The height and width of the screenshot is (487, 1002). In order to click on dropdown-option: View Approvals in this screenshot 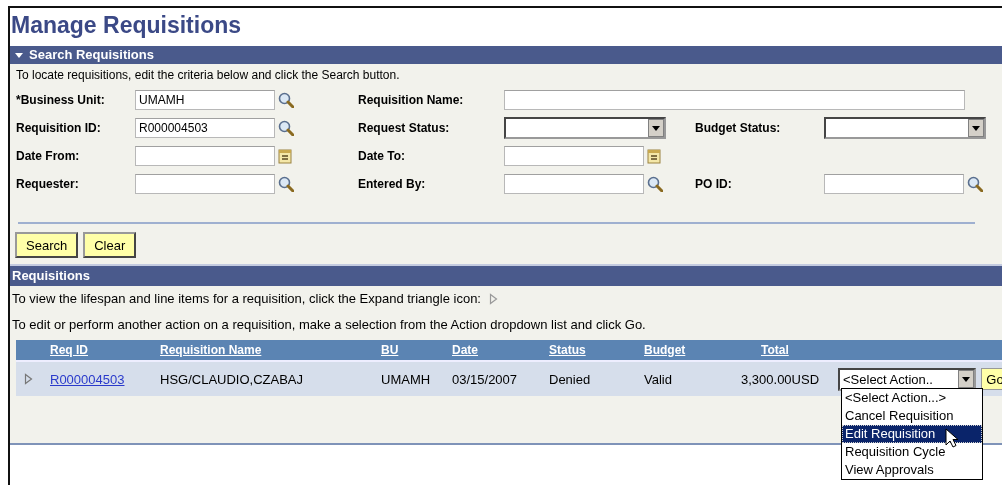, I will do `click(912, 470)`.